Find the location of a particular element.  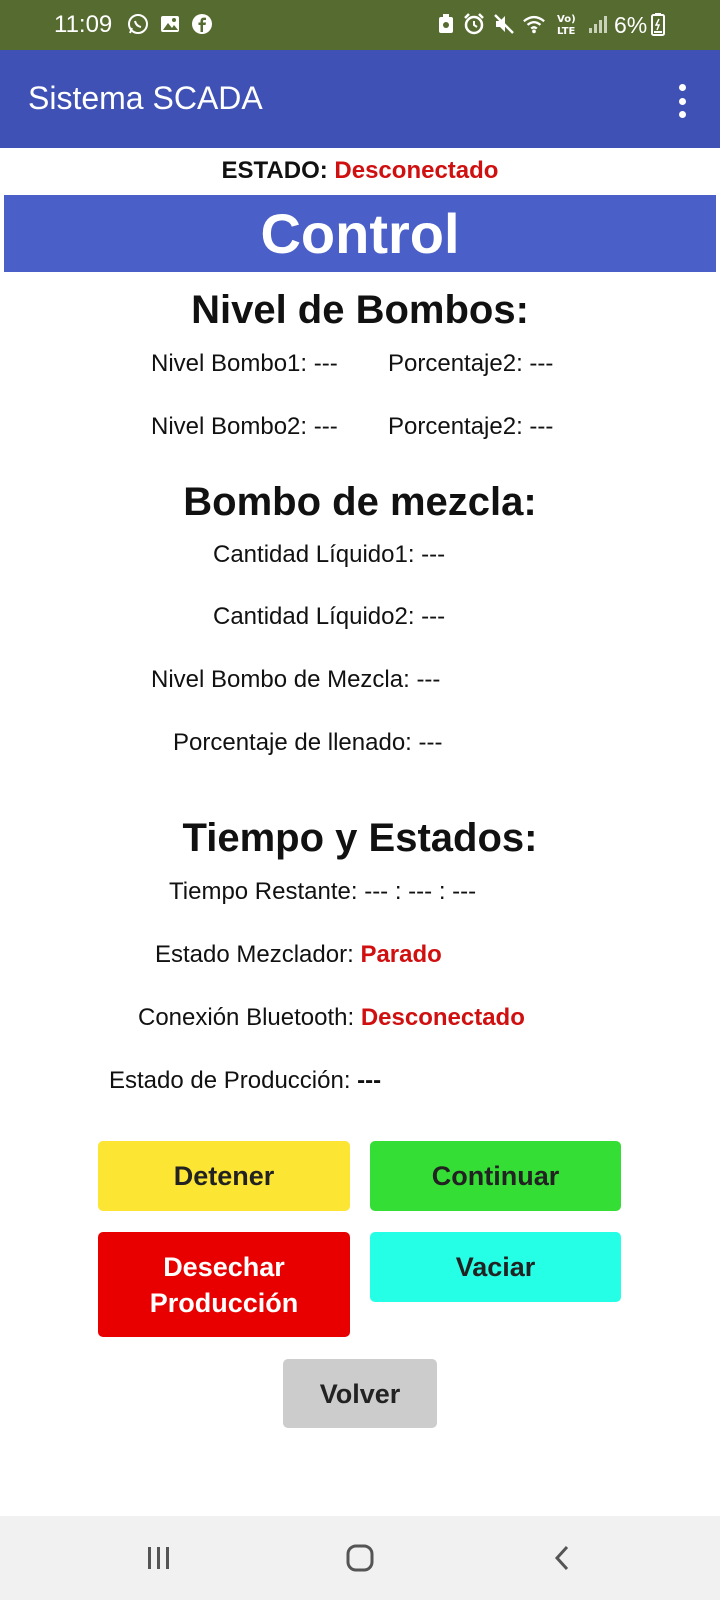

detener-label: Detener is located at coordinates (224, 1176).